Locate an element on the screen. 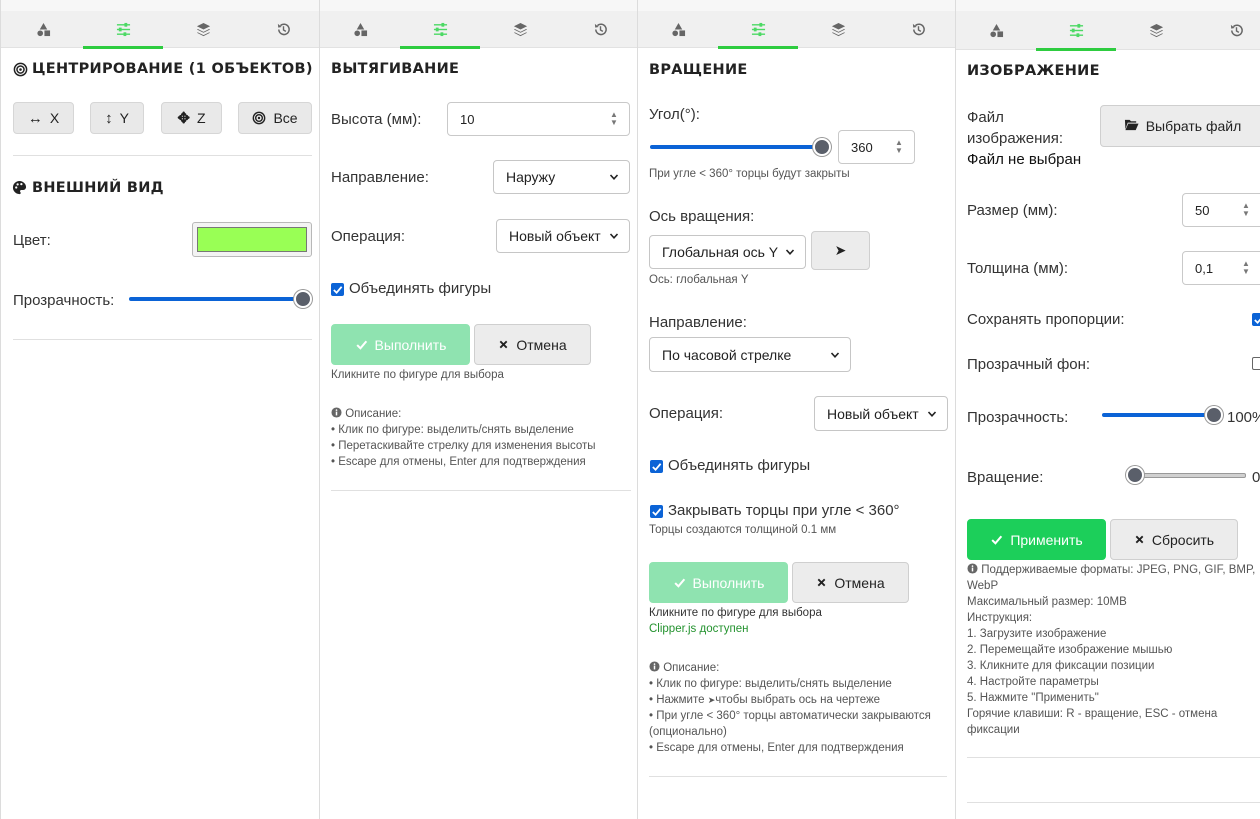 Image resolution: width=1260 pixels, height=819 pixels. keep-proportions-label: Сохранять пропорции: is located at coordinates (1046, 319).